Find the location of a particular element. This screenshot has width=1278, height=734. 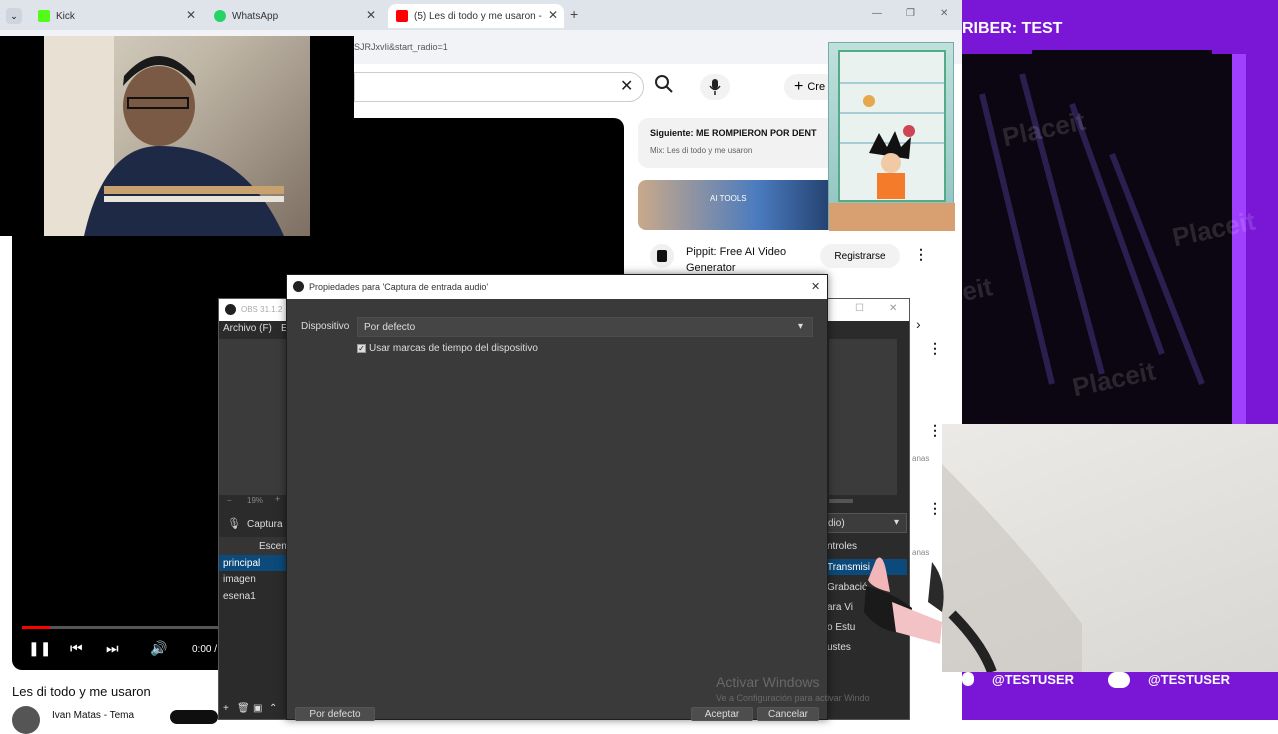

search-icon is located at coordinates (665, 85).